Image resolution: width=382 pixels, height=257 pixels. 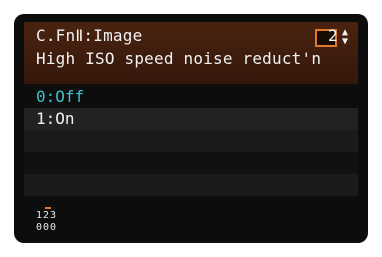 I want to click on option-off: 0:Off, so click(x=191, y=97).